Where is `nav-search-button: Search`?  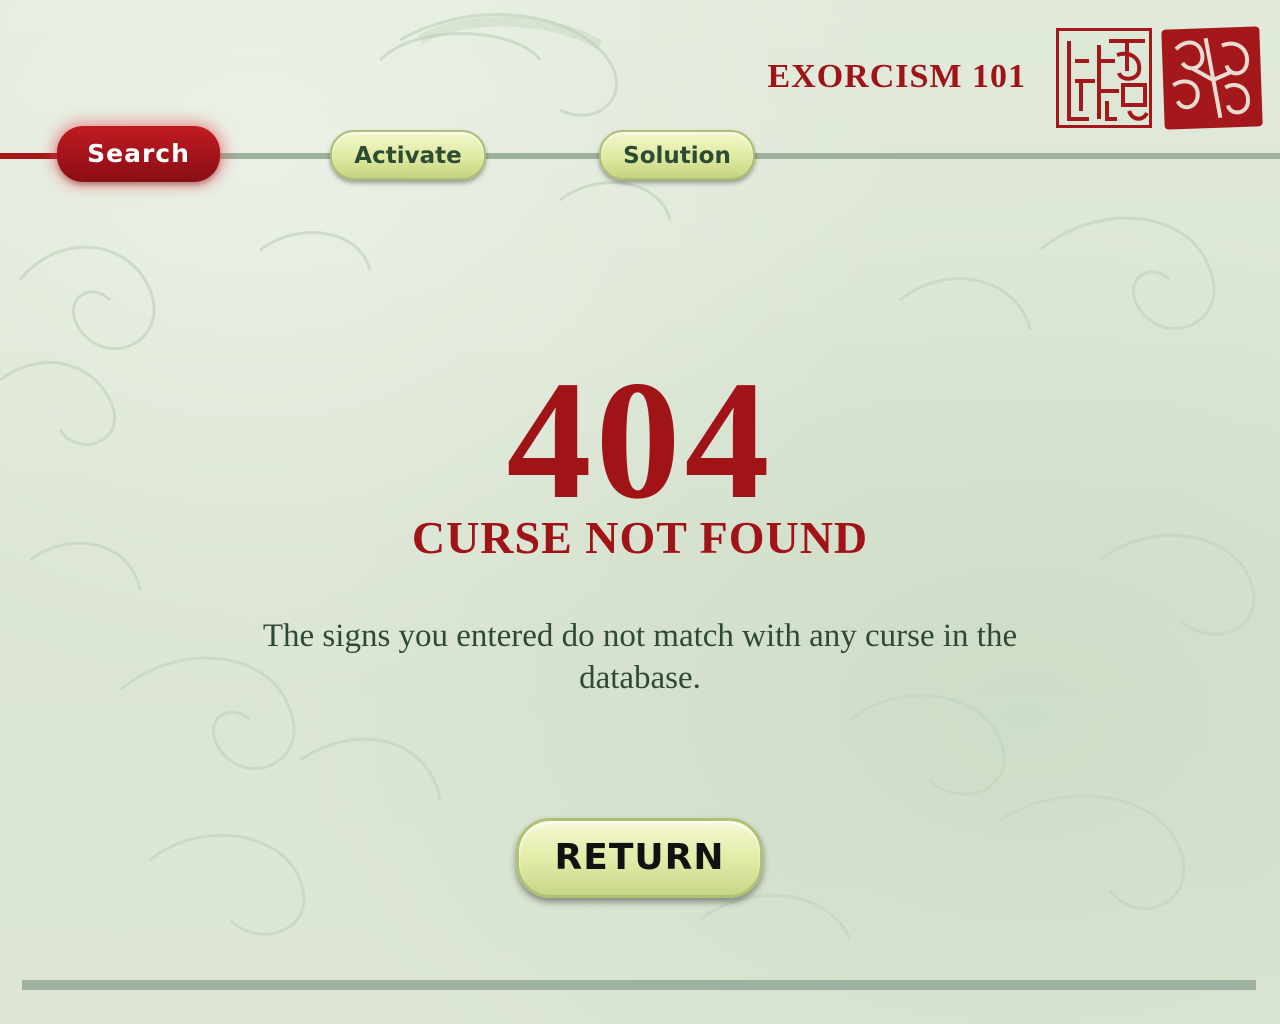 nav-search-button: Search is located at coordinates (138, 154).